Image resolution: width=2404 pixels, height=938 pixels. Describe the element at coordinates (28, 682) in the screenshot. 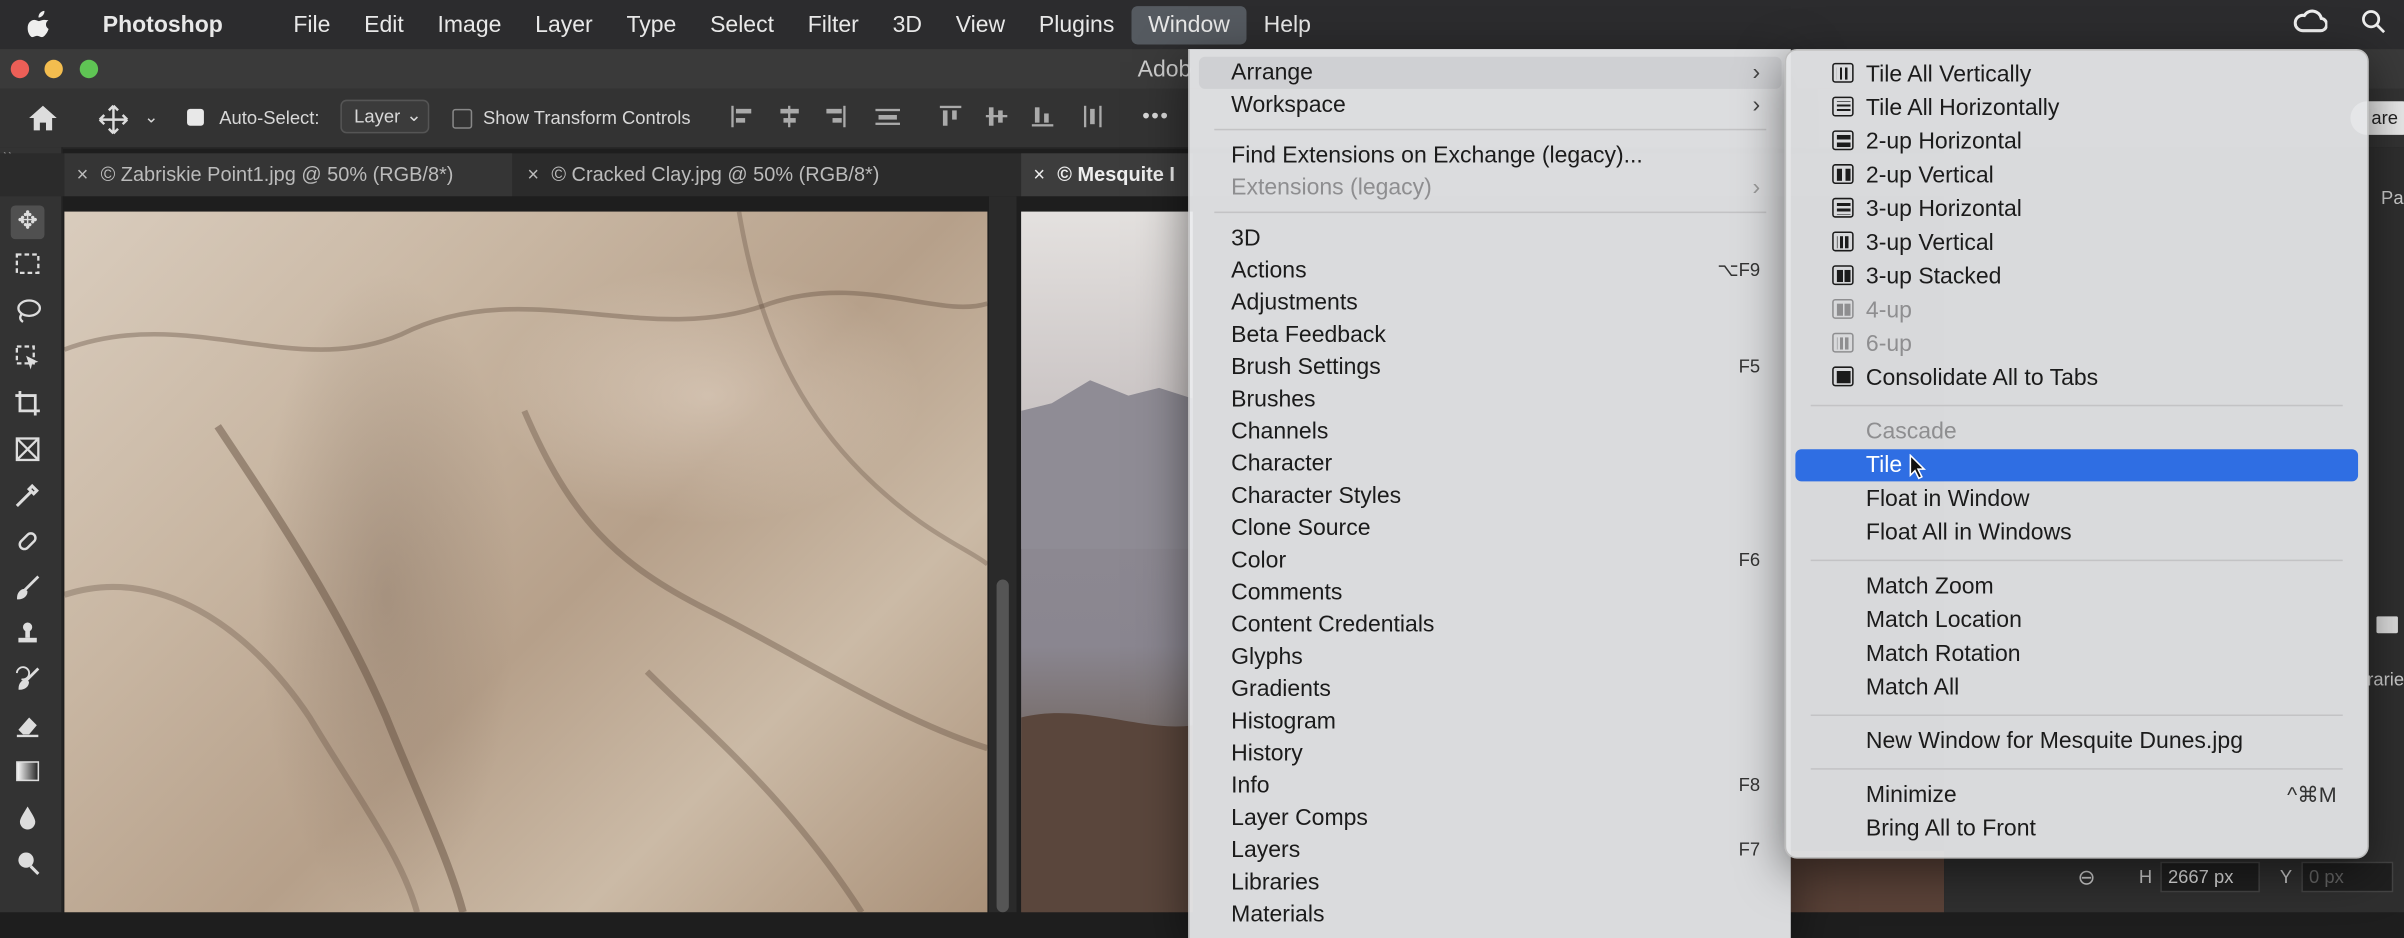

I see `history-brush-tool-icon` at that location.